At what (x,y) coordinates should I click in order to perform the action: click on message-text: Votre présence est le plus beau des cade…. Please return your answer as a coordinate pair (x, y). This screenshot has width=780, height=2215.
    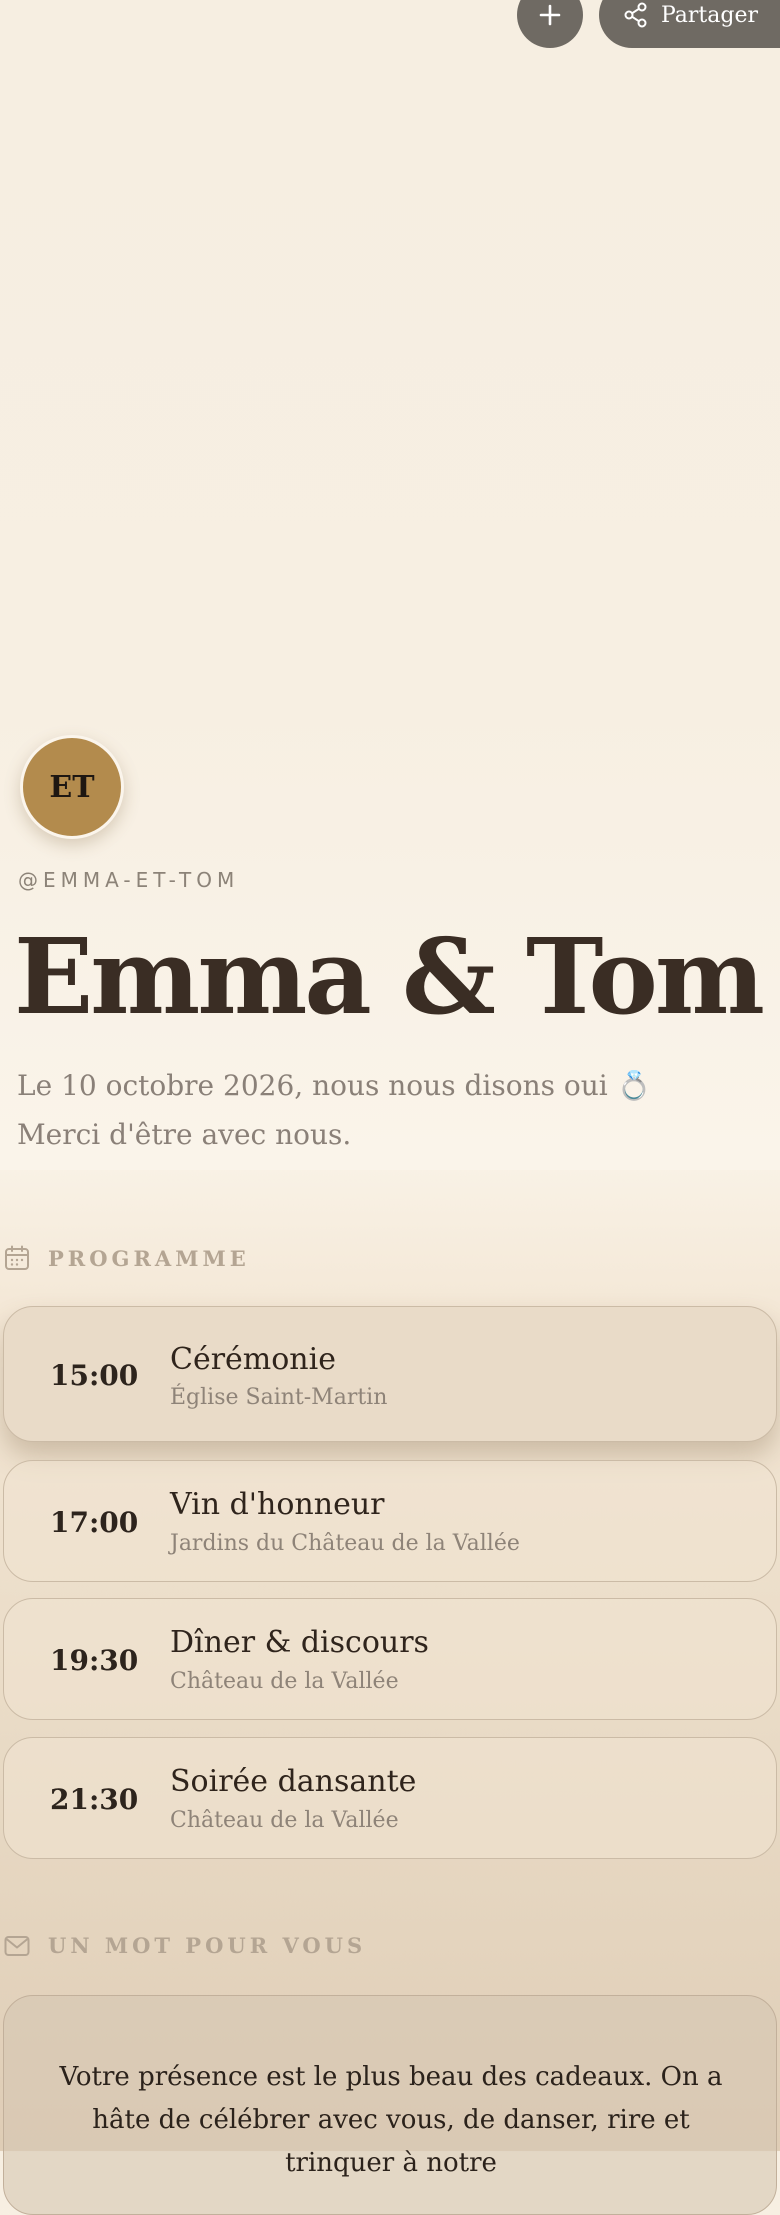
    Looking at the image, I should click on (391, 2120).